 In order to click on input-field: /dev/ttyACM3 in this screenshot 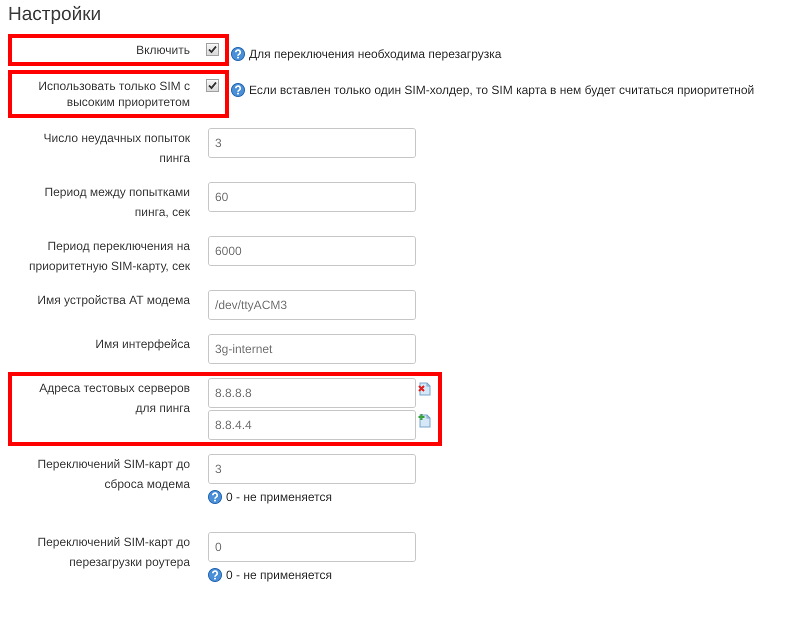, I will do `click(312, 305)`.